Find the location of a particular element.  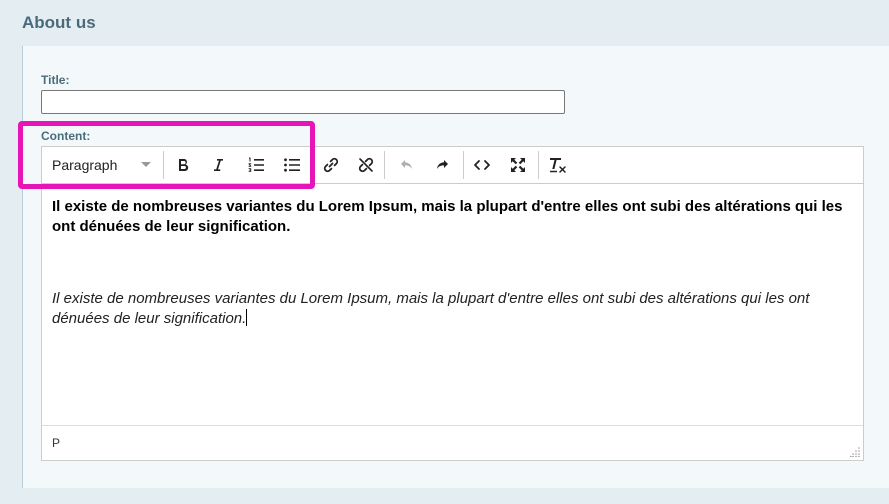

resize-handle-icon is located at coordinates (855, 452).